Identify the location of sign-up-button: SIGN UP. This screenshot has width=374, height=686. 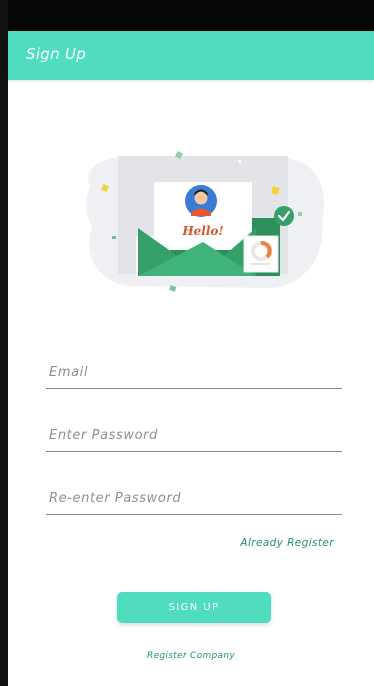
(194, 607).